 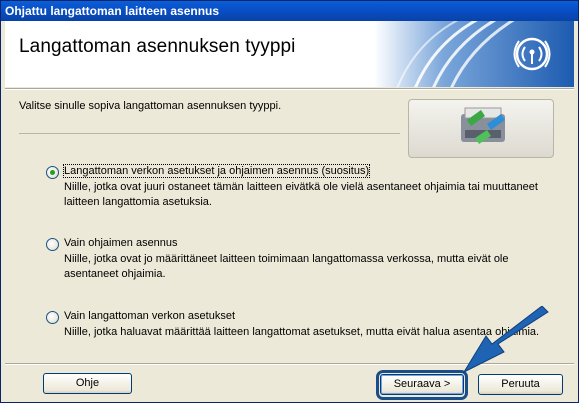 I want to click on radio-full-setup, so click(x=52, y=172).